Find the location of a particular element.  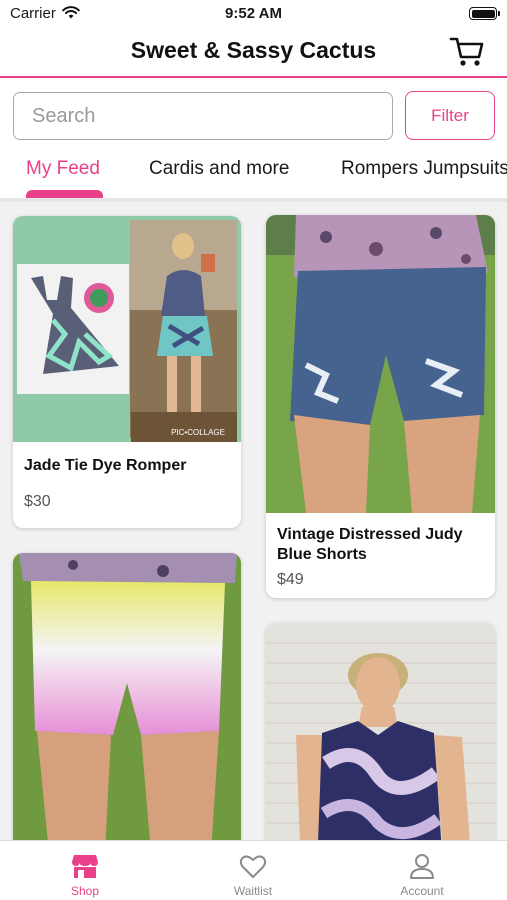

app-header: Sweet & Sassy Cactus is located at coordinates (253, 53).